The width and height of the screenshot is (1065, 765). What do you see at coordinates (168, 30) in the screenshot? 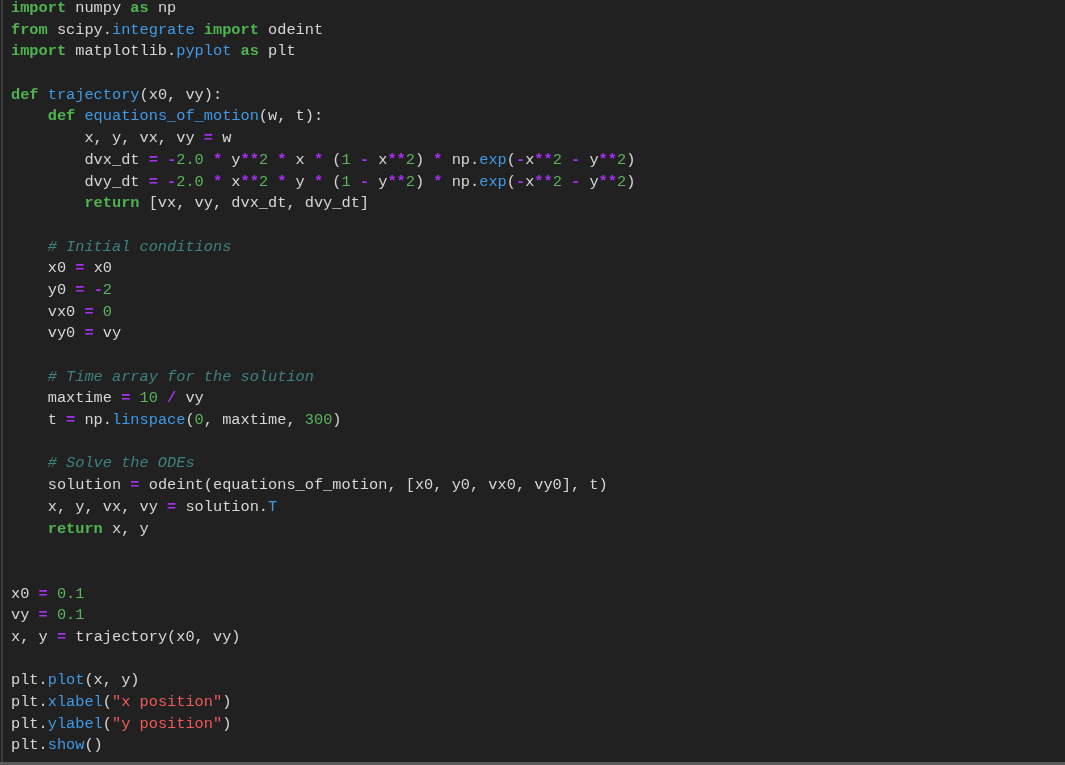
I see `code-line: from scipy.integrate import odeint` at bounding box center [168, 30].